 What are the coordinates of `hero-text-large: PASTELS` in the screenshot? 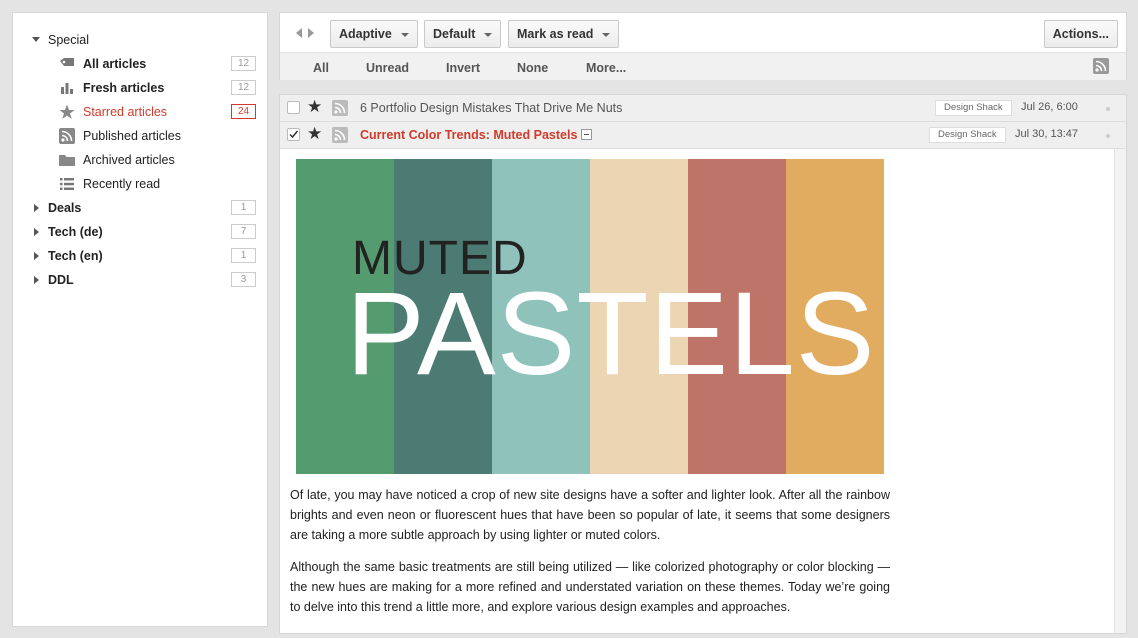 It's located at (611, 334).